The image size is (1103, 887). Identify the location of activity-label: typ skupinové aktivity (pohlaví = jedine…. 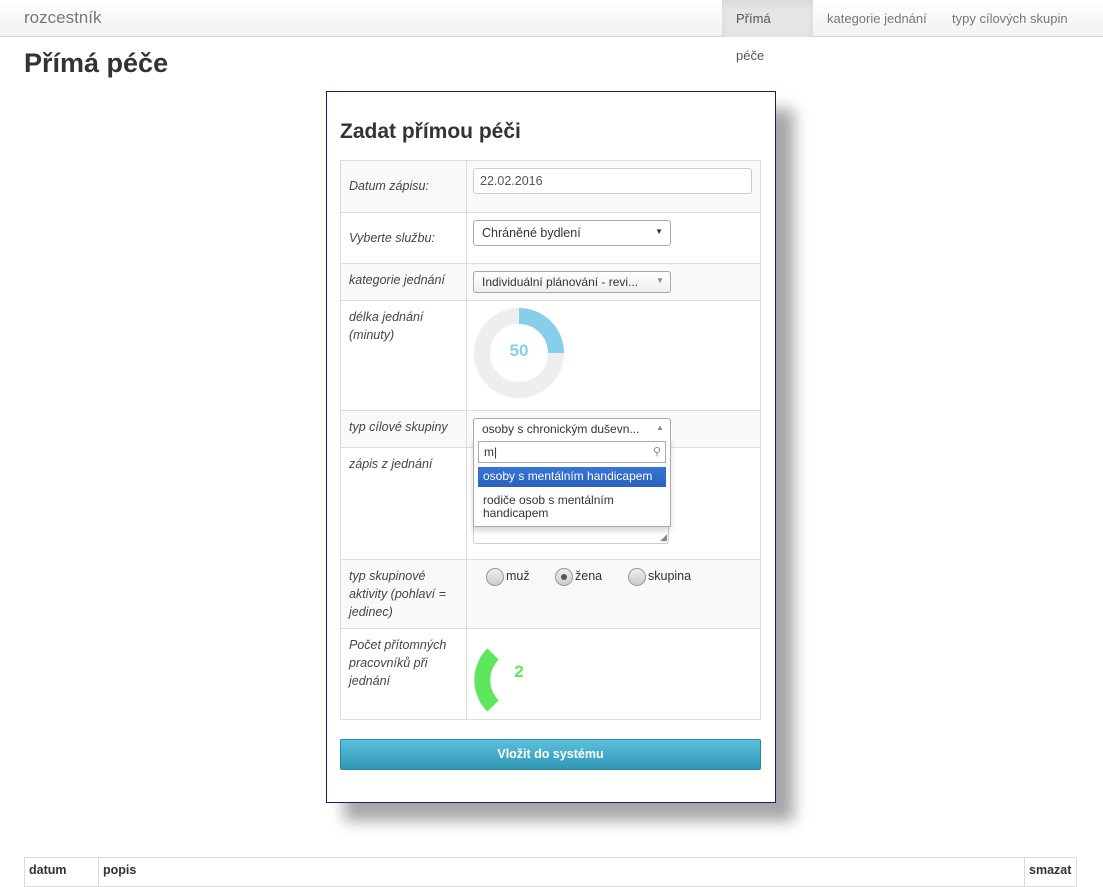
(397, 594).